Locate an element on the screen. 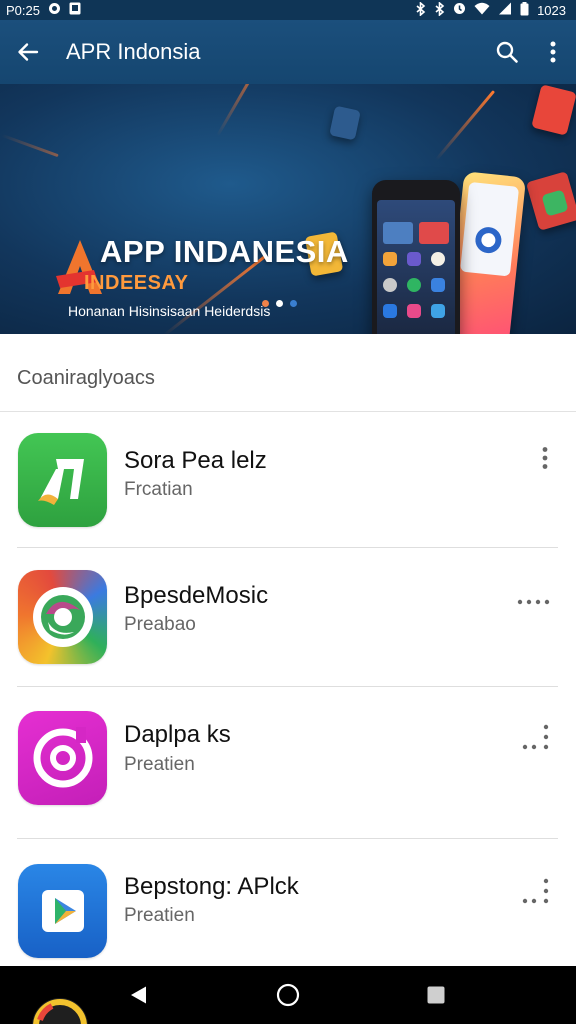 This screenshot has width=576, height=1024. status-time-left: P0:25 is located at coordinates (23, 10).